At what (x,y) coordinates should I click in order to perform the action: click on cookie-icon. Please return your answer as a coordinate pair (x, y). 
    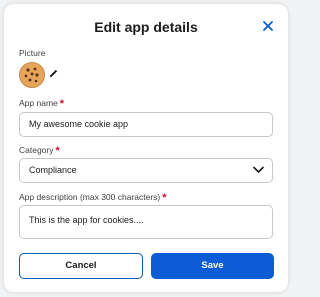
    Looking at the image, I should click on (32, 75).